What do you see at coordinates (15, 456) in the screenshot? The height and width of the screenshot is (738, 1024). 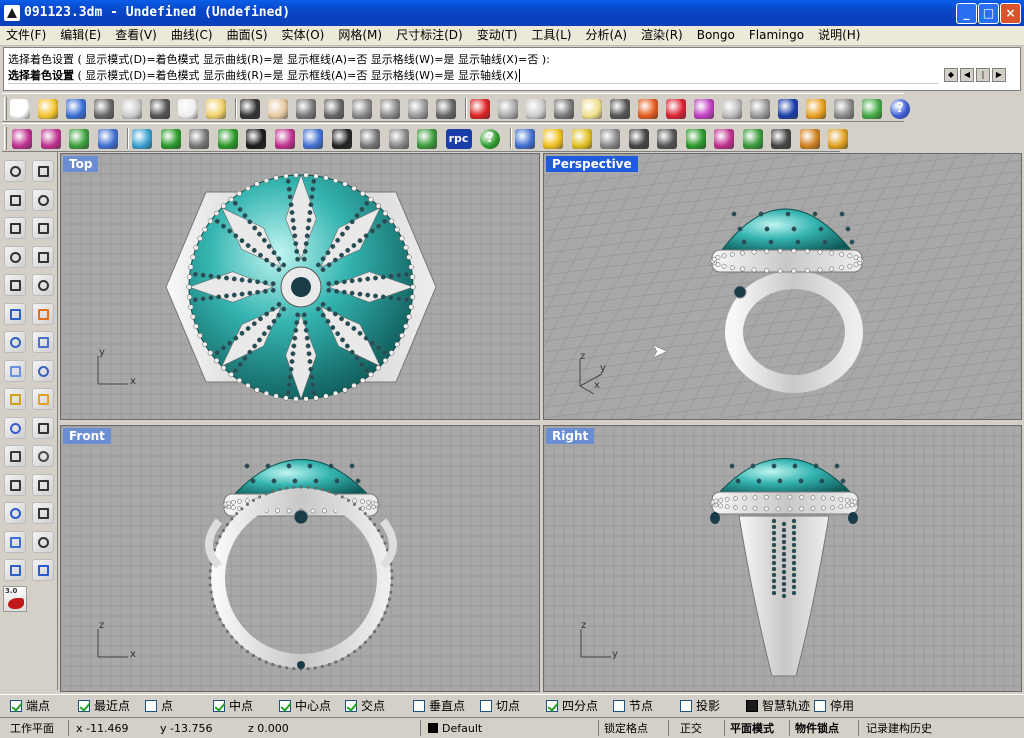 I see `join-icon` at bounding box center [15, 456].